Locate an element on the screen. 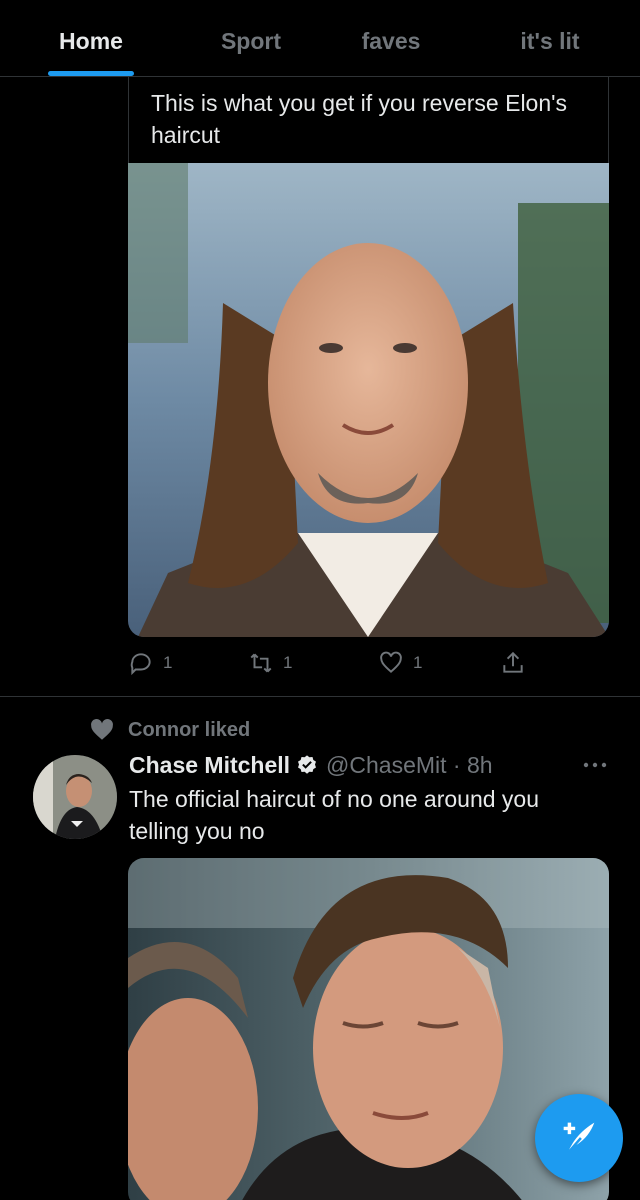  retweet-icon is located at coordinates (261, 663).